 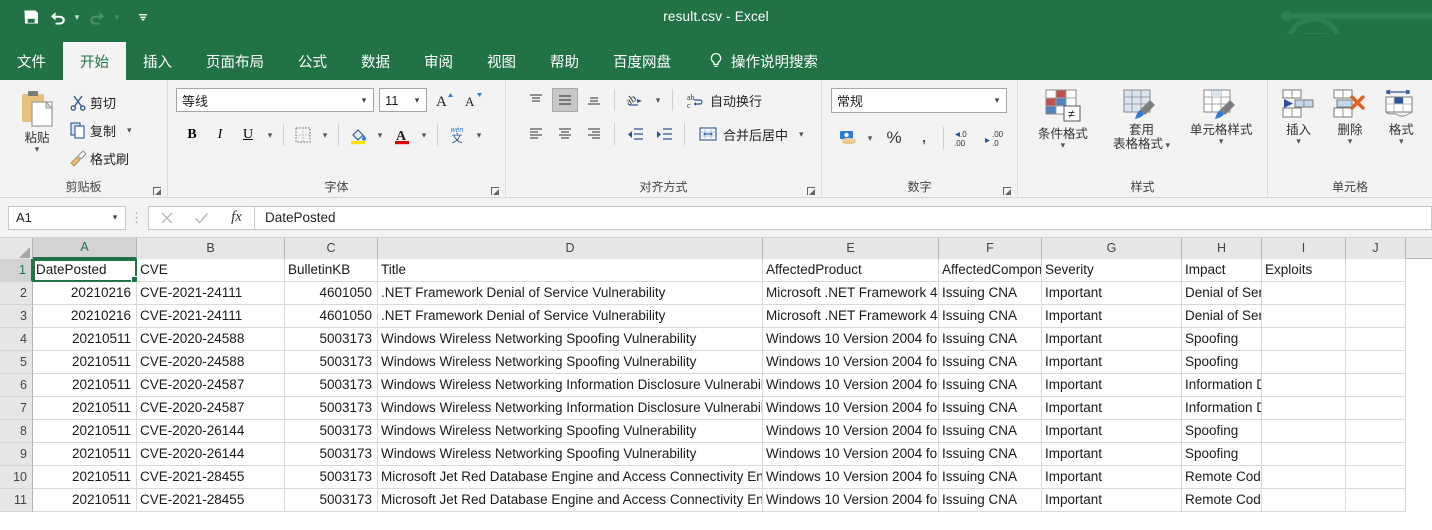 I want to click on row-header-5: 5, so click(x=16, y=362).